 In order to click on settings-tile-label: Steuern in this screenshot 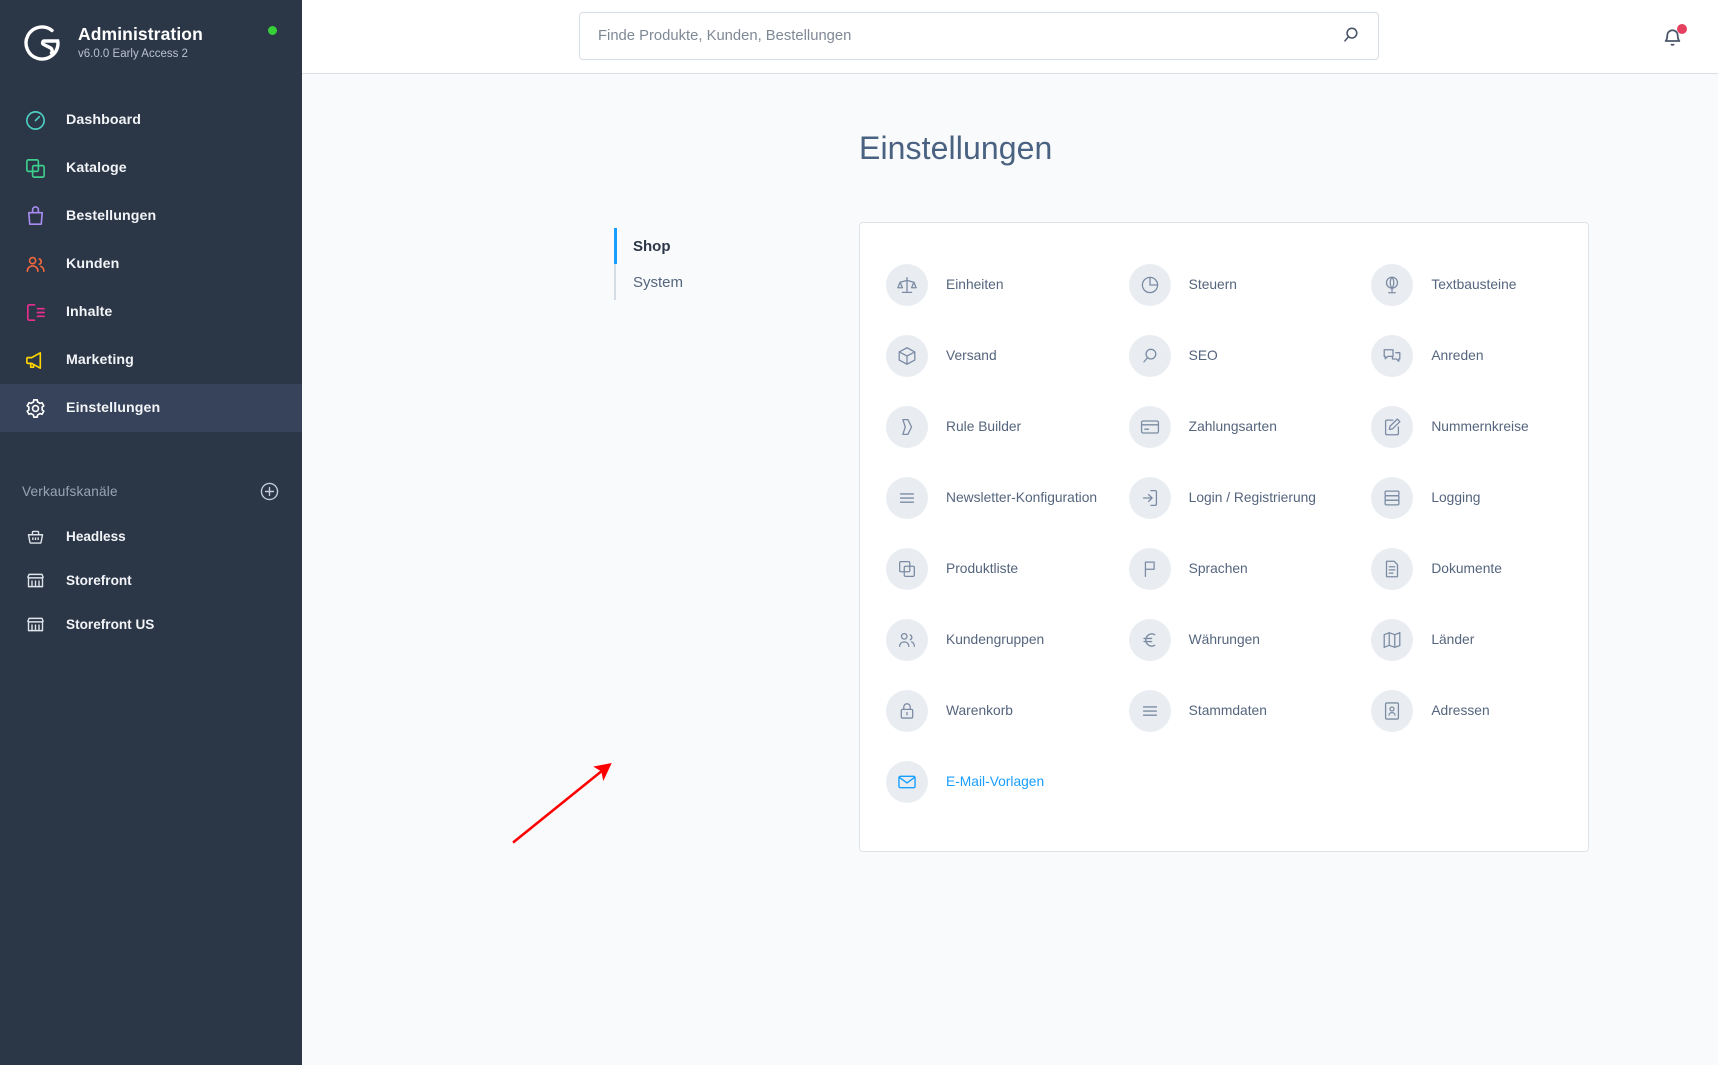, I will do `click(1212, 284)`.